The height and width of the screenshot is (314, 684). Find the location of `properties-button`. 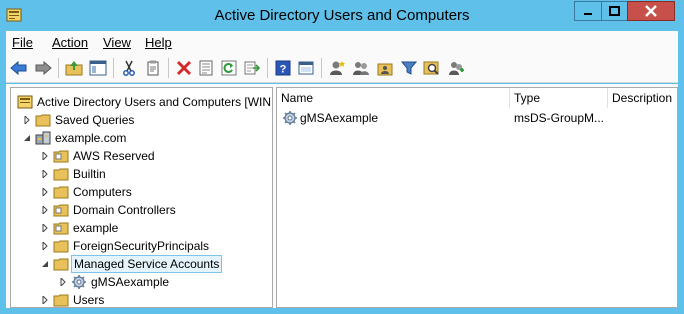

properties-button is located at coordinates (206, 68).